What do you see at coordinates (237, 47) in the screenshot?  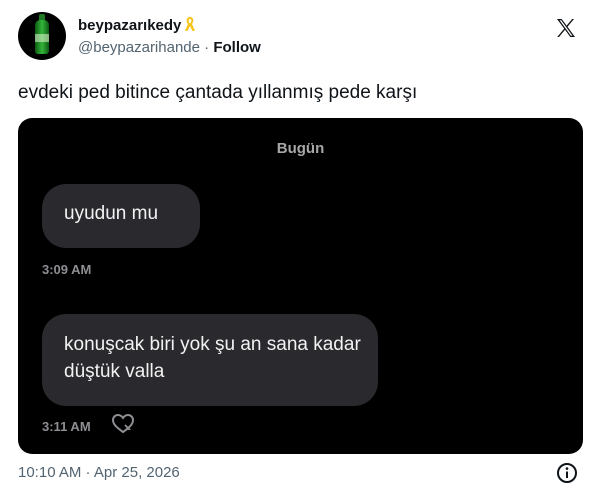 I see `follow-button: Follow` at bounding box center [237, 47].